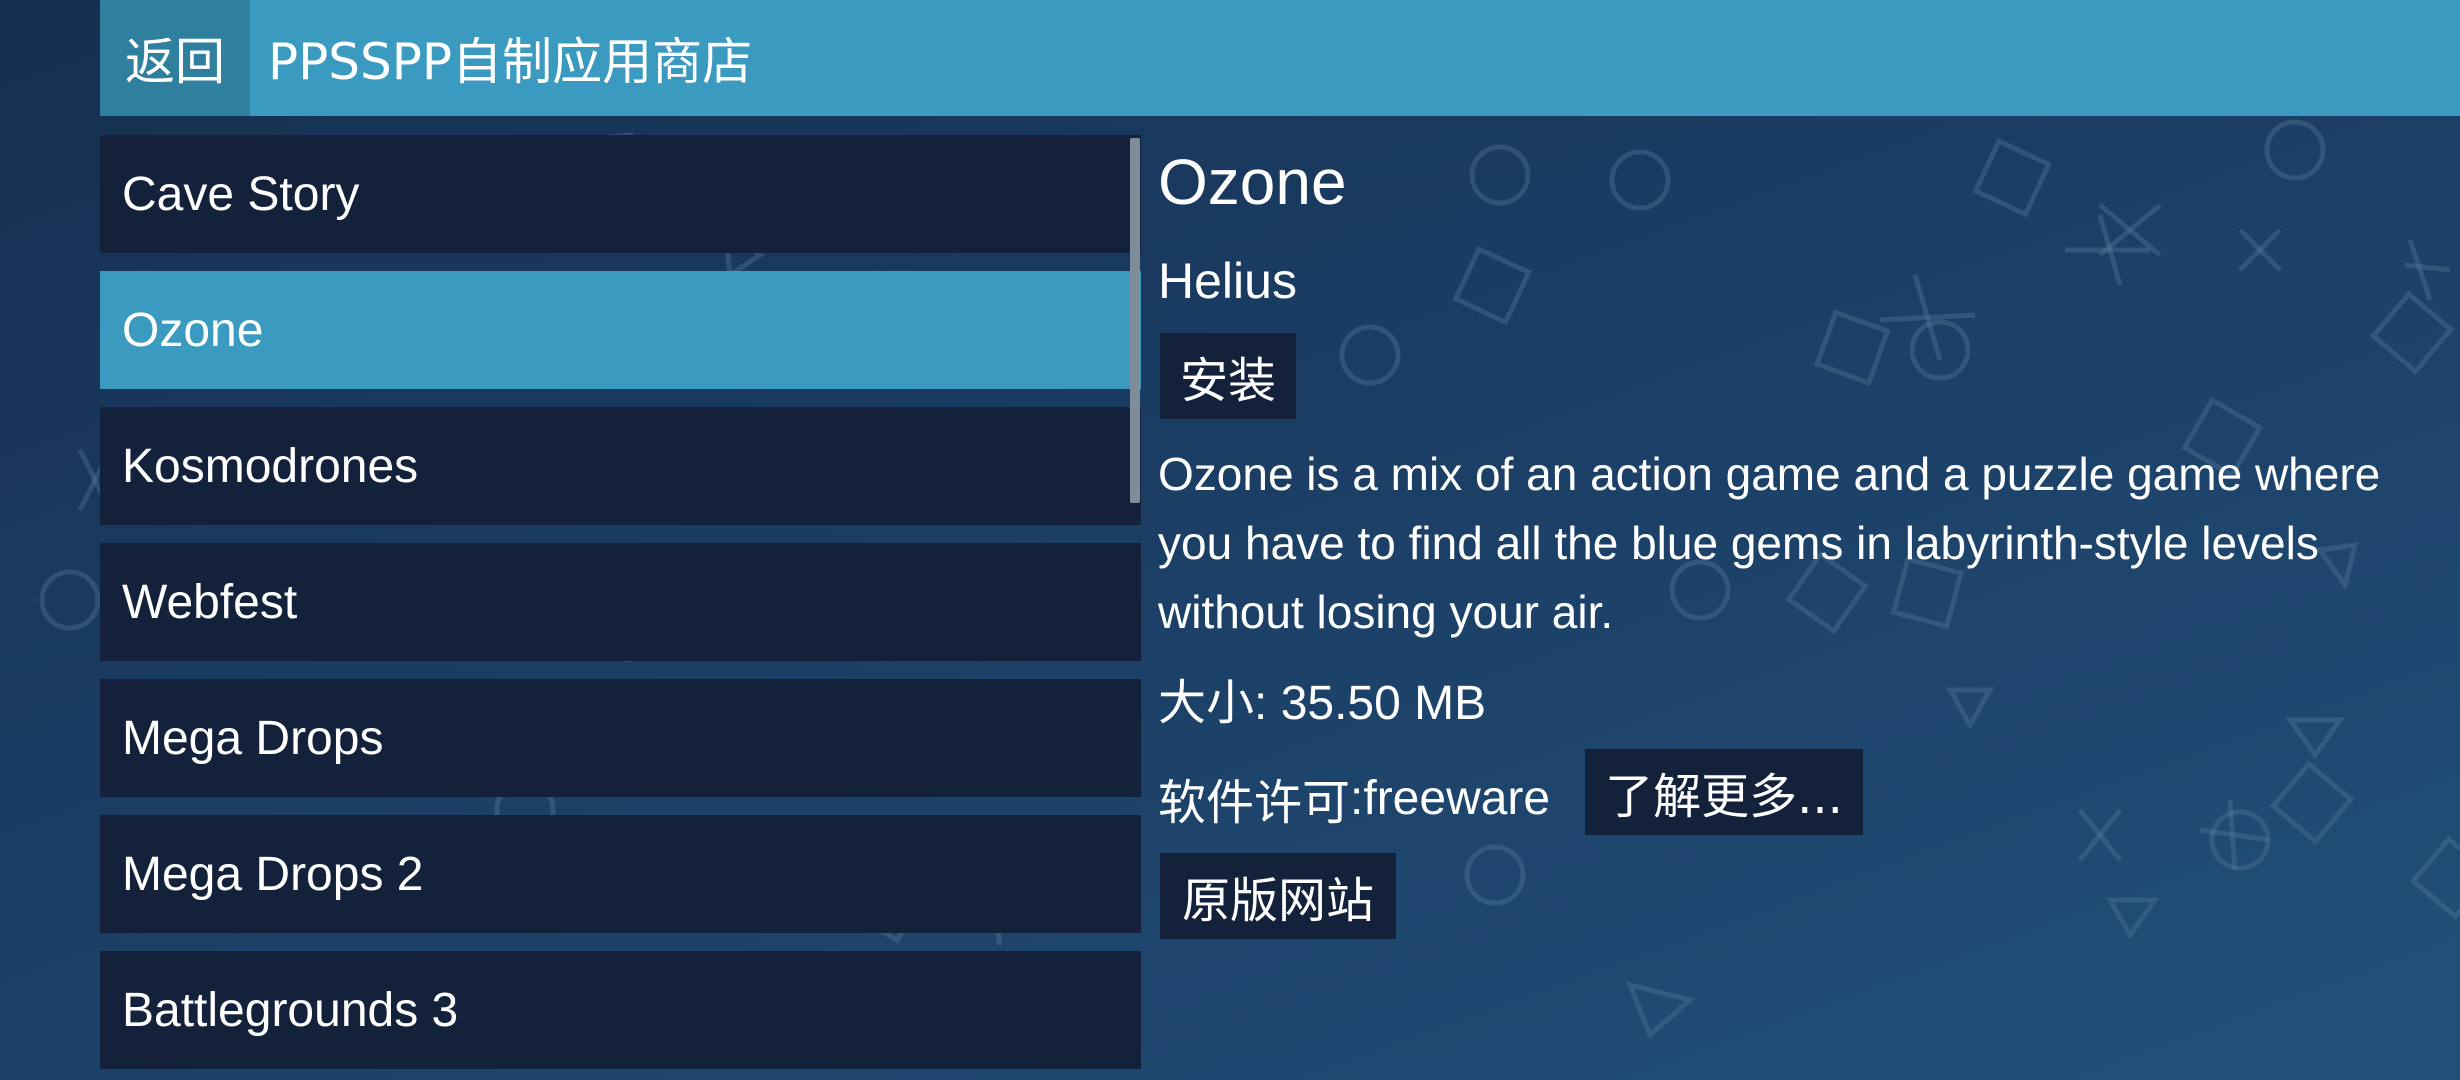 The width and height of the screenshot is (2460, 1080). What do you see at coordinates (620, 466) in the screenshot?
I see `list-item-kosmodrones: Kosmodrones` at bounding box center [620, 466].